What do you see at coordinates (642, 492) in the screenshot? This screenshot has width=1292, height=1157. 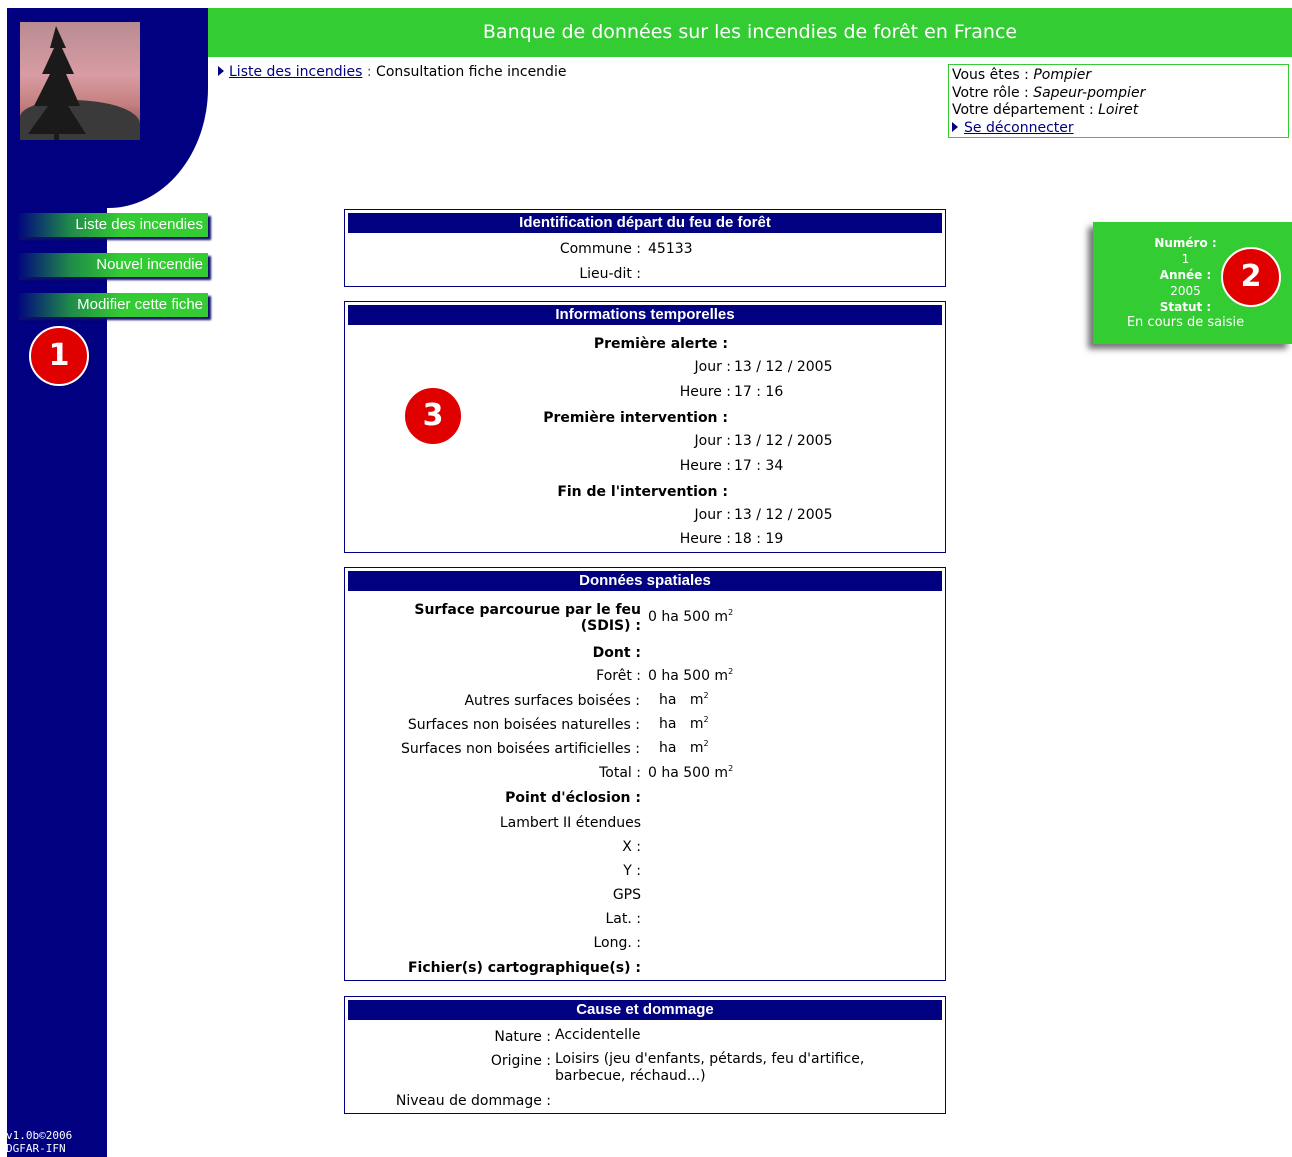 I see `fin-intervention-heading: Fin de l'intervention :` at bounding box center [642, 492].